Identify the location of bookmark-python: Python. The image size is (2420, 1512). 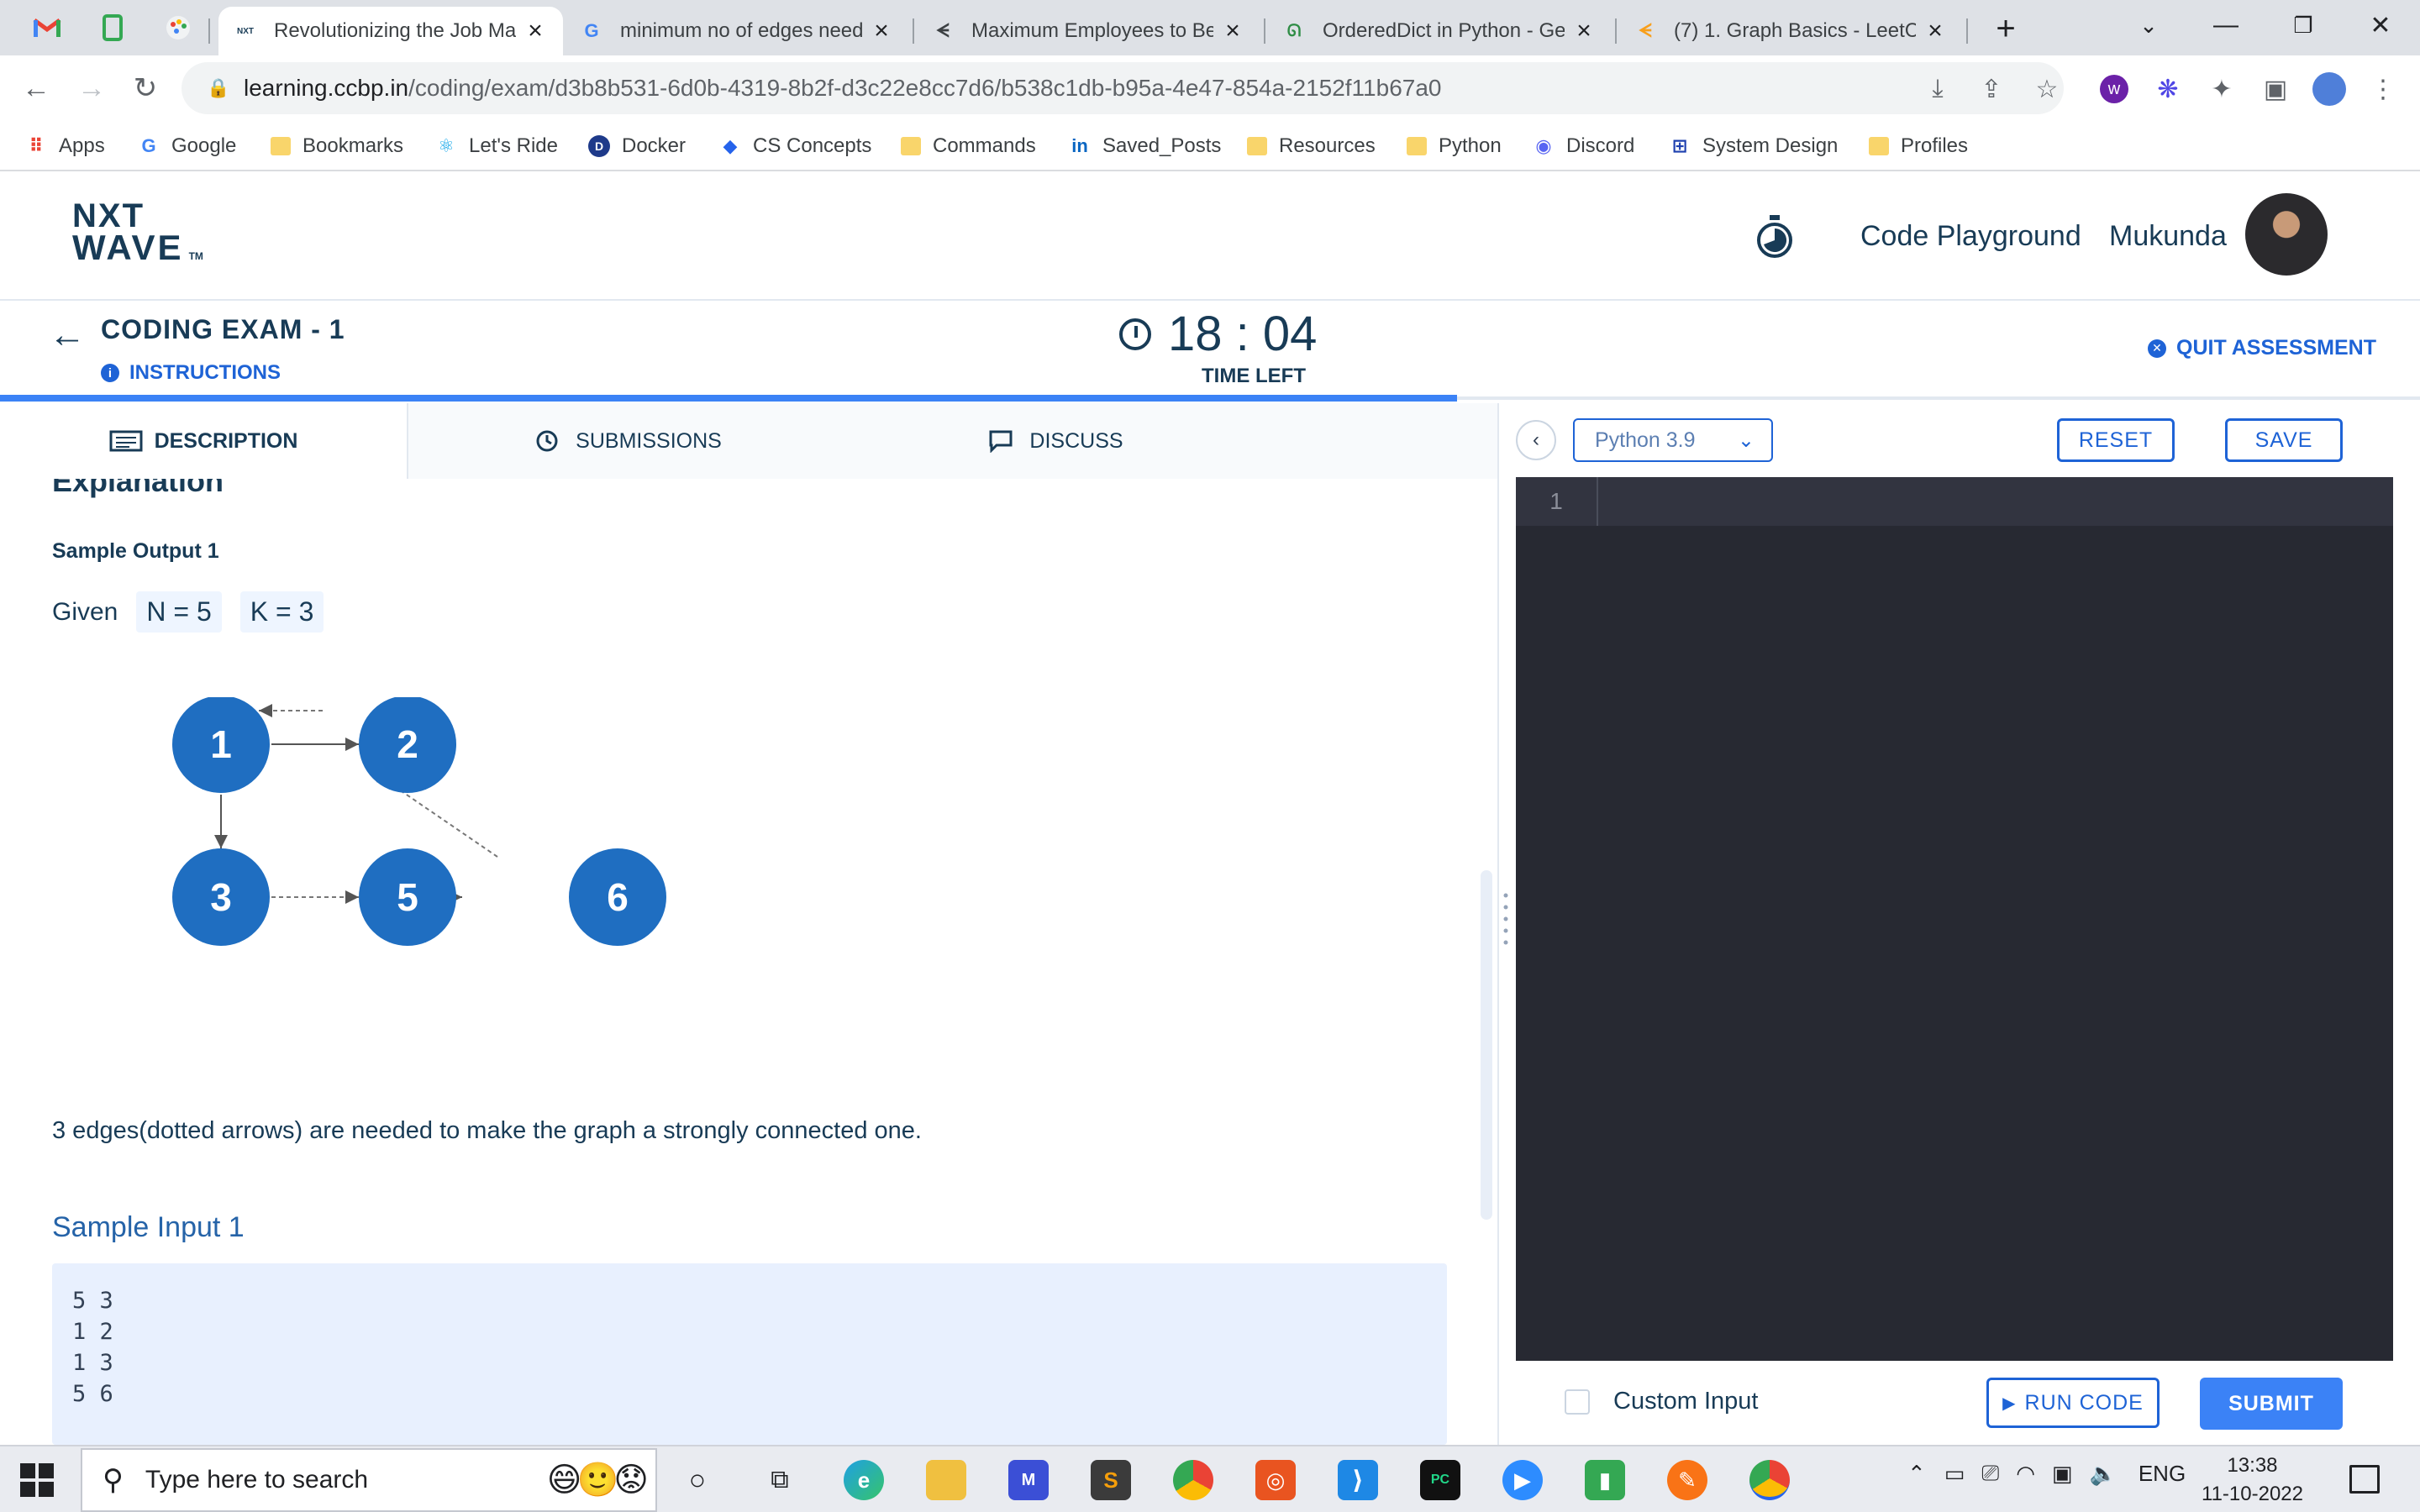
(1454, 146).